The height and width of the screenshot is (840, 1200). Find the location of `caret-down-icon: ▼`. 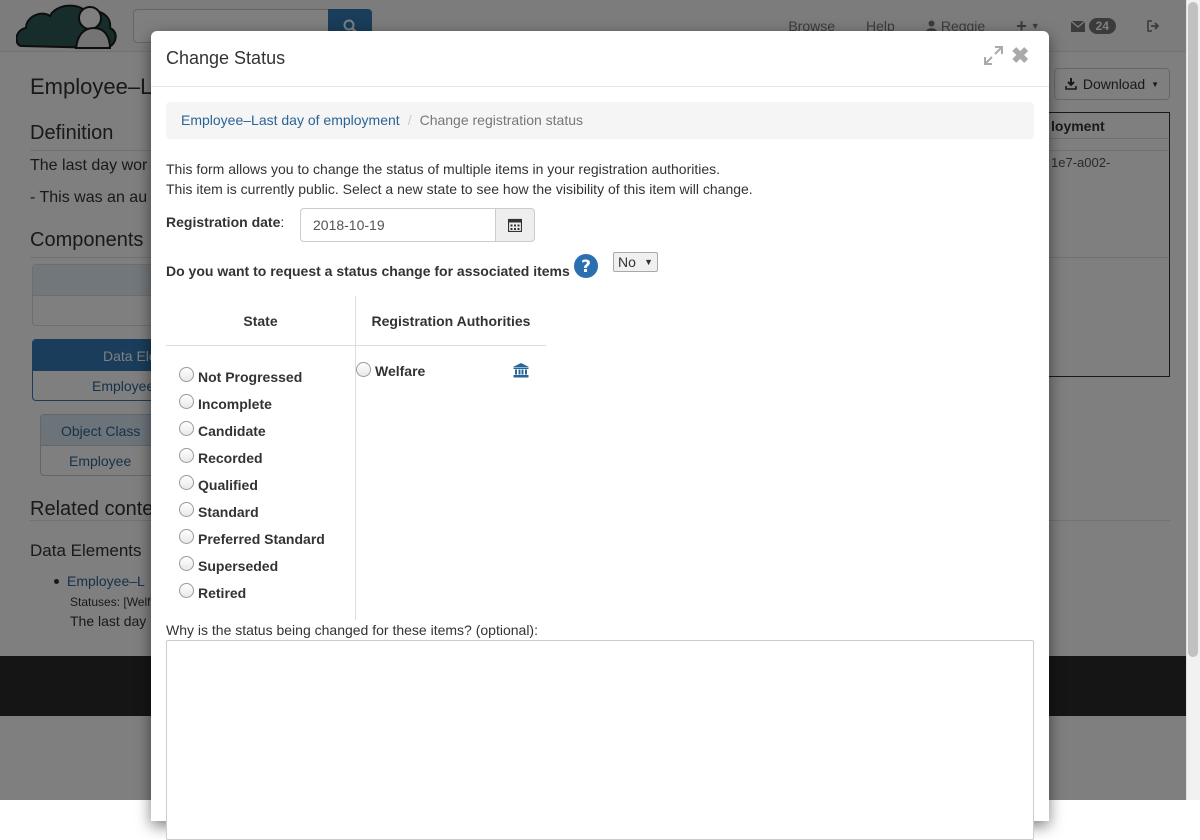

caret-down-icon: ▼ is located at coordinates (648, 262).